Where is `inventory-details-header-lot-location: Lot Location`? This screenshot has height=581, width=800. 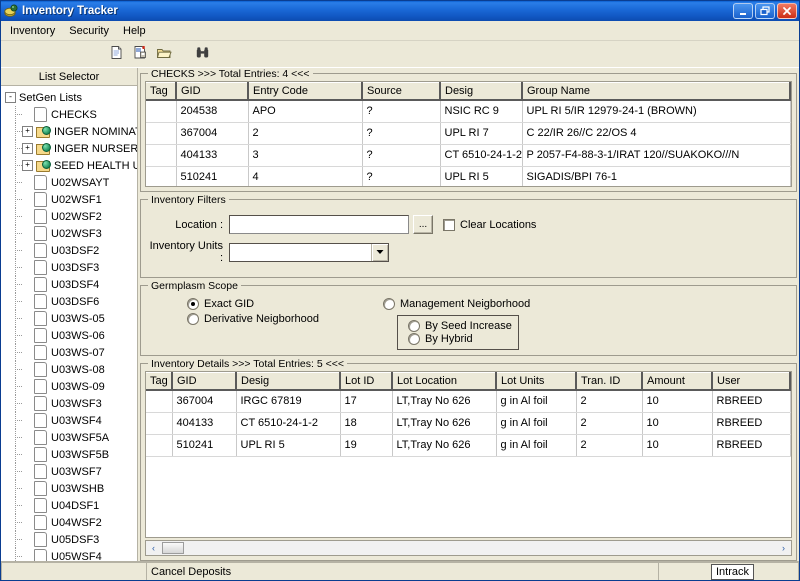
inventory-details-header-lot-location: Lot Location is located at coordinates (444, 381).